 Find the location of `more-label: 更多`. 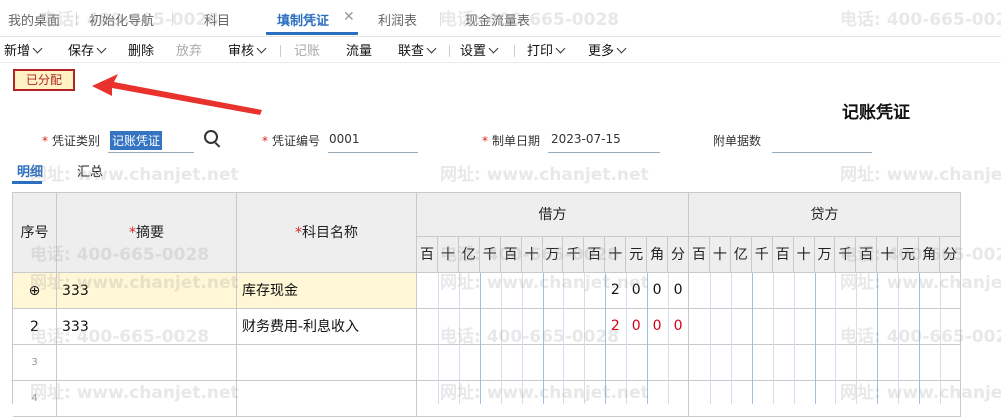

more-label: 更多 is located at coordinates (601, 51).